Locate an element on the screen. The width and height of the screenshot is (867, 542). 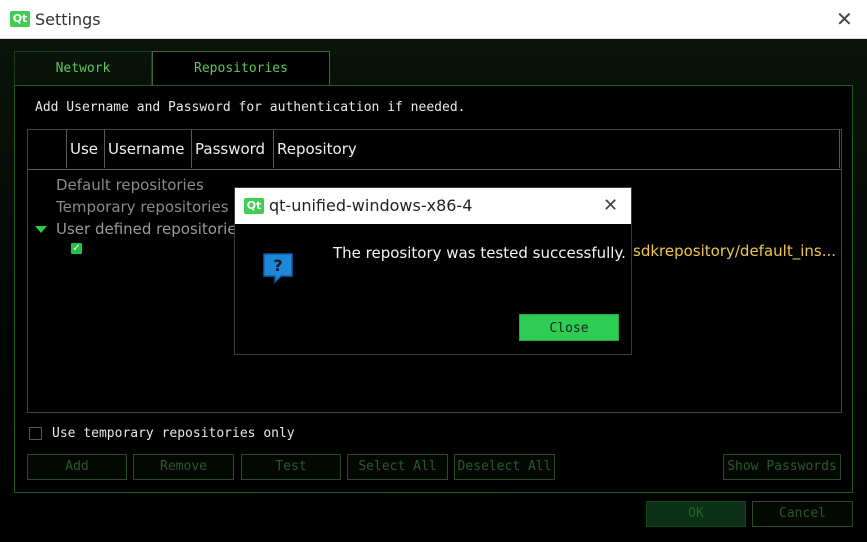
dialog-qt-logo-icon: Qt is located at coordinates (254, 206).